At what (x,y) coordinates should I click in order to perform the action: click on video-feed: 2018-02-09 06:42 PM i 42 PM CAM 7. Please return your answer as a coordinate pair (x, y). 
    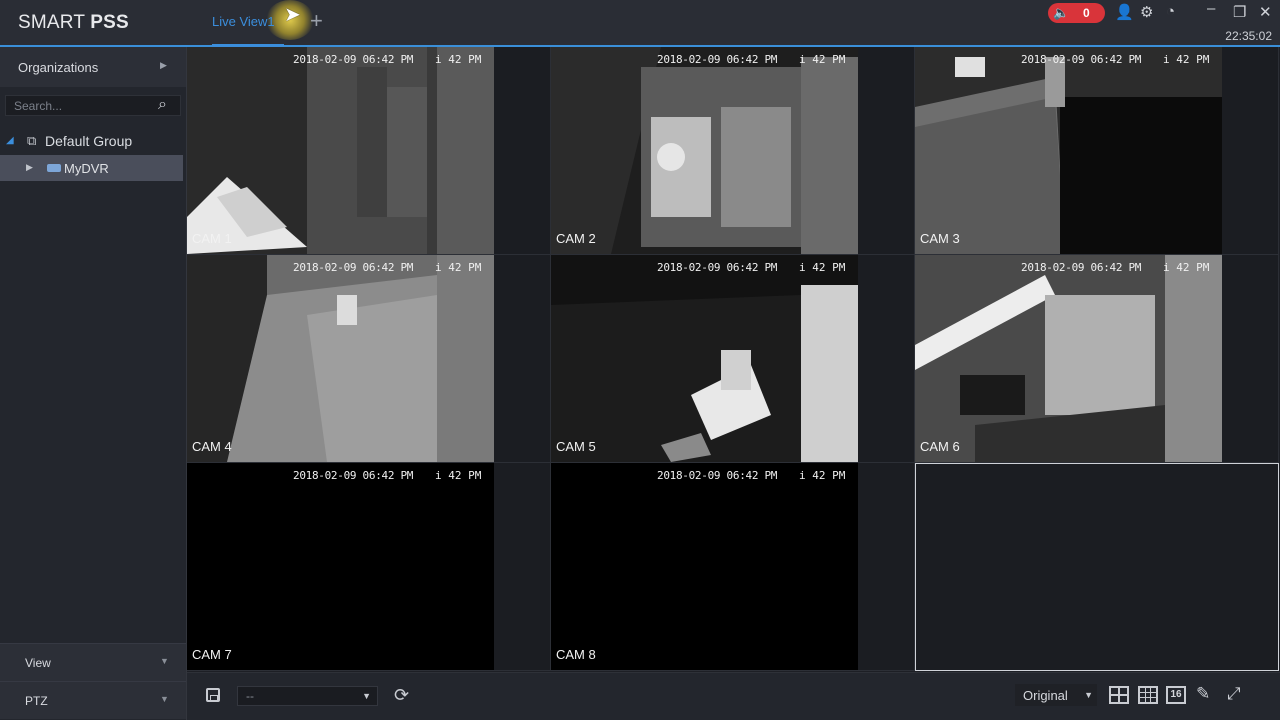
    Looking at the image, I should click on (340, 566).